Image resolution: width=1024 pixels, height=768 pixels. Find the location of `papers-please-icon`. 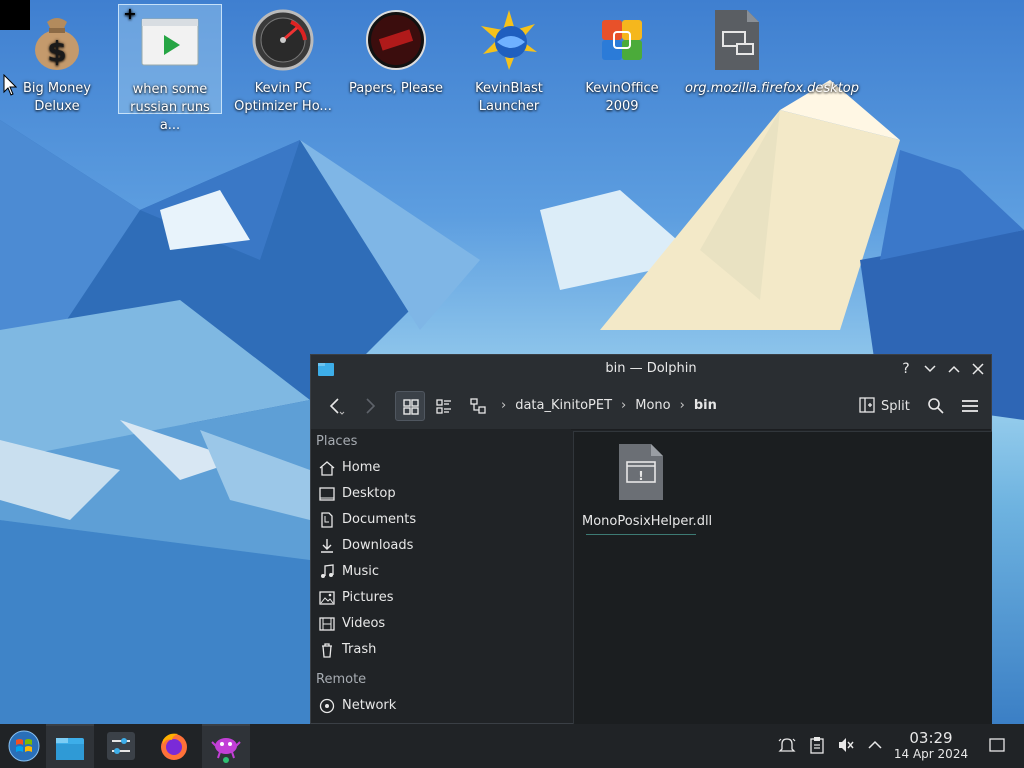

papers-please-icon is located at coordinates (396, 40).